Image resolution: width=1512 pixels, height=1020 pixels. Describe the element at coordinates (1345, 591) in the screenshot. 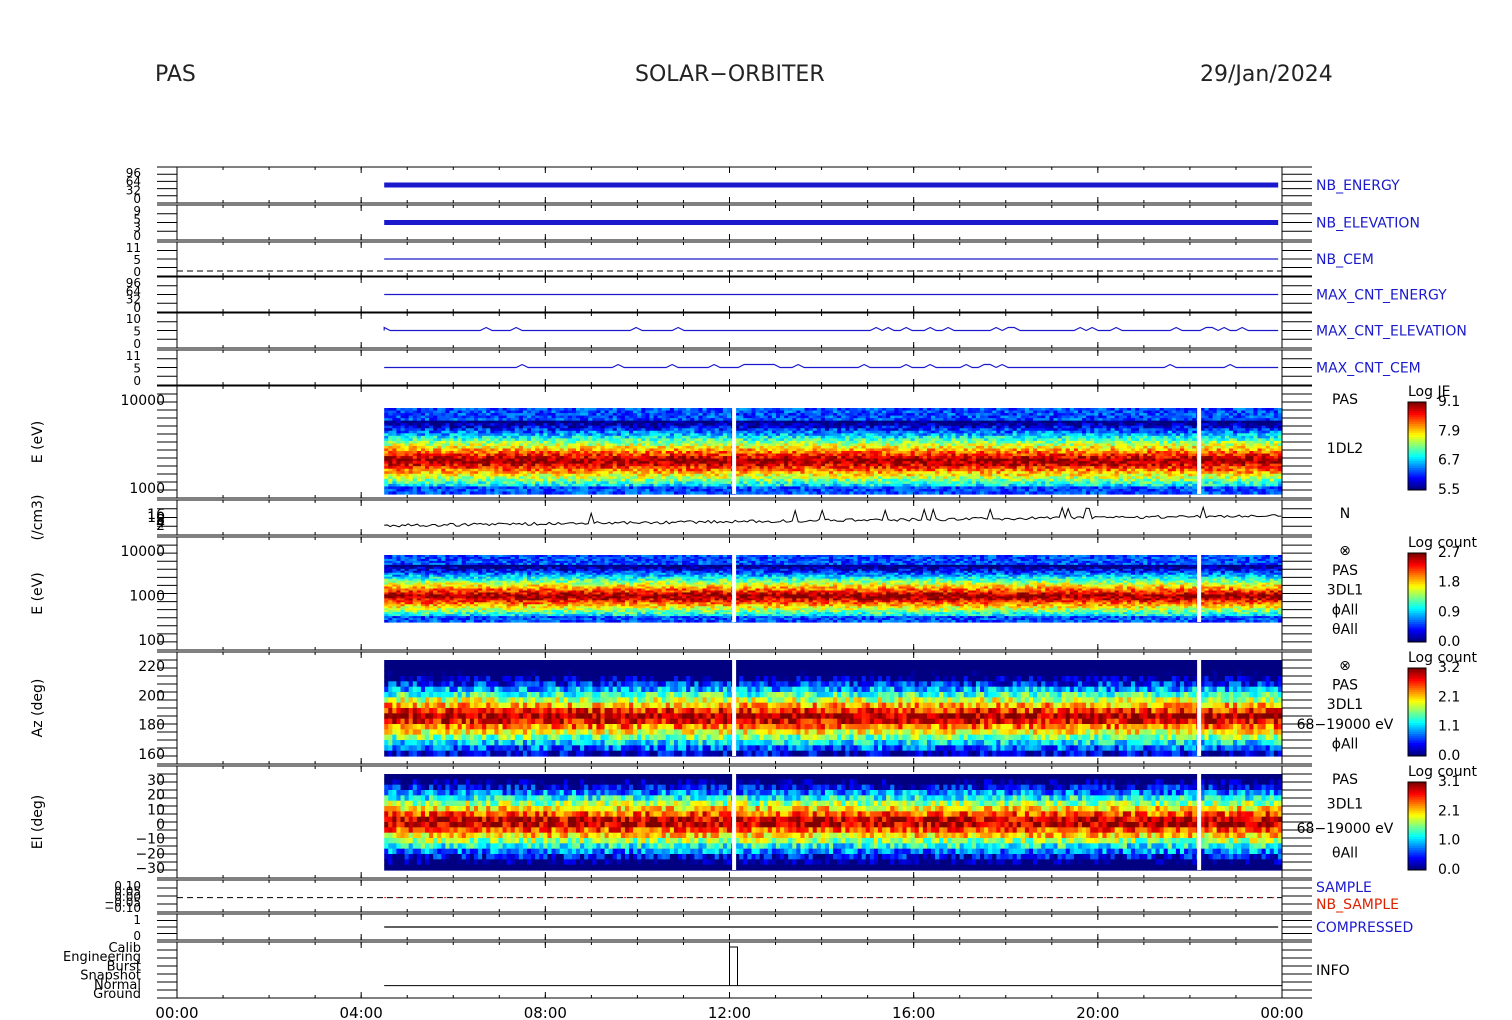

I see `spec_3dl1-side-label: 3DL1` at that location.